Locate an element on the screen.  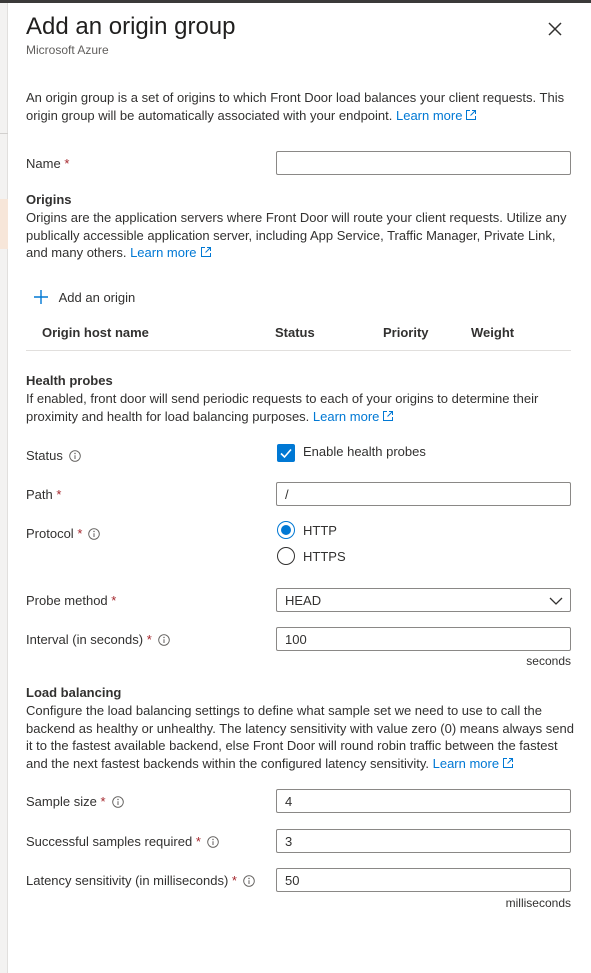
latency-unit: milliseconds is located at coordinates (538, 903).